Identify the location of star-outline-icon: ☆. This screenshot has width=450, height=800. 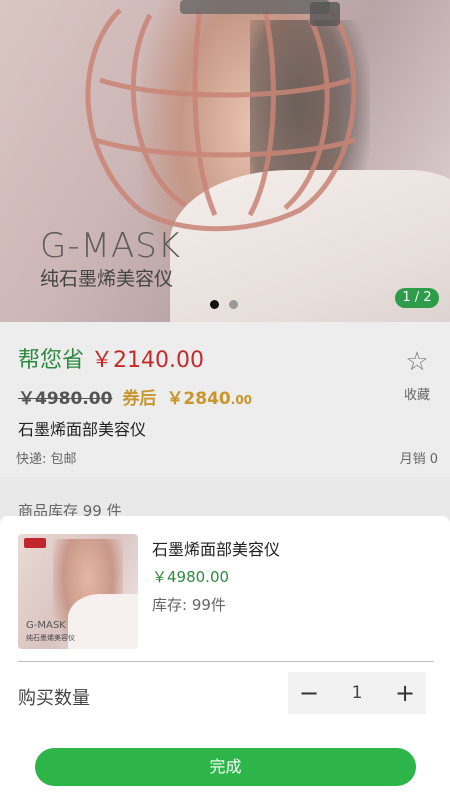
(417, 362).